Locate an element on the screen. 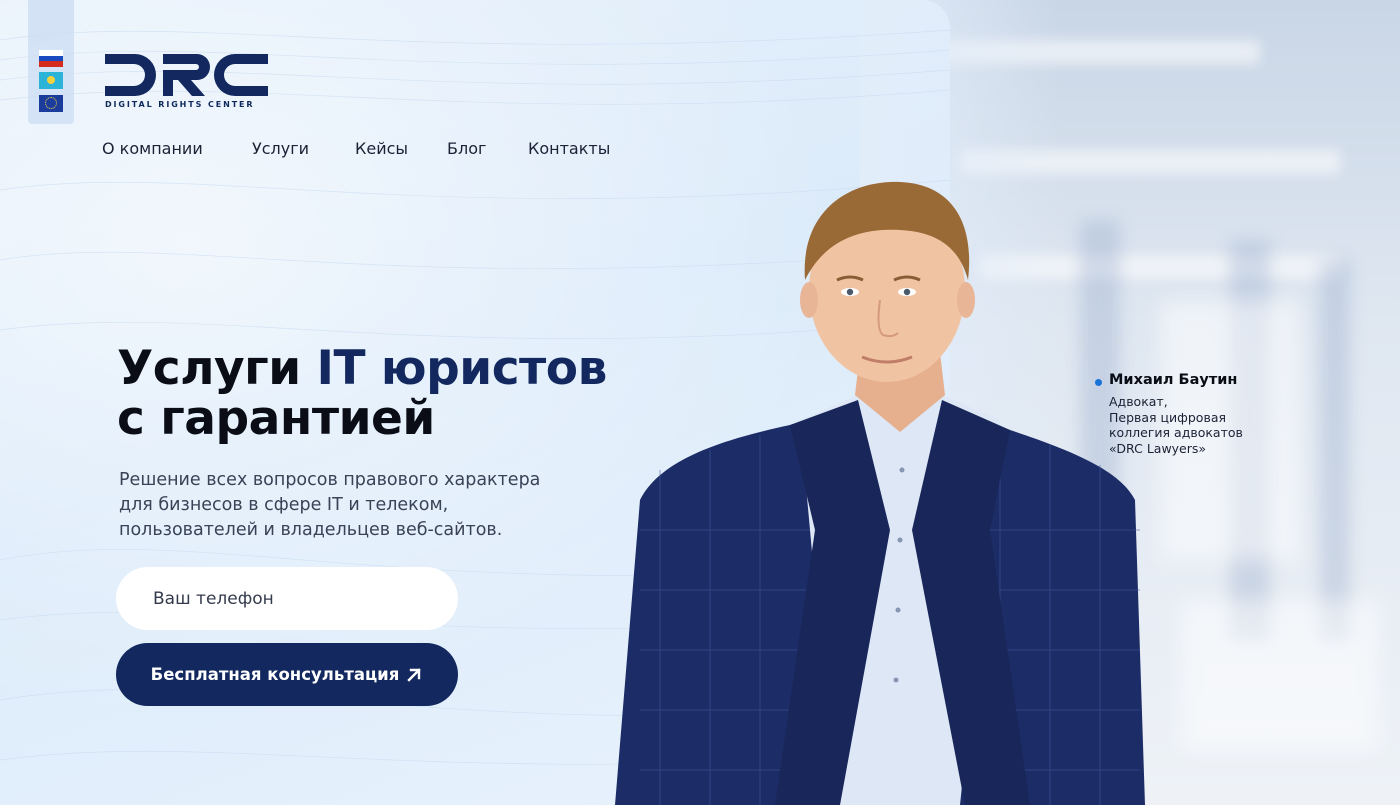  nav-item-services: Услуги is located at coordinates (280, 148).